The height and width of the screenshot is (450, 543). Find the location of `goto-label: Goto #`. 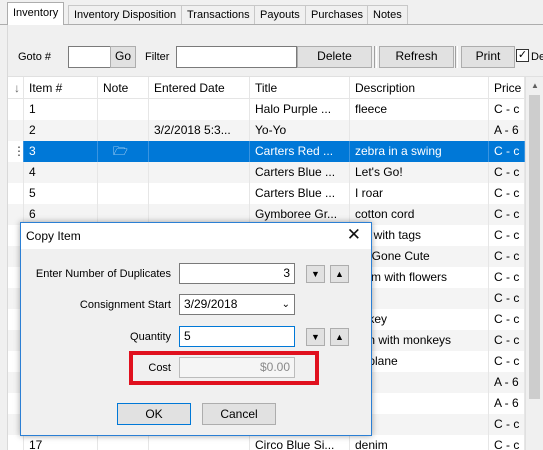

goto-label: Goto # is located at coordinates (35, 57).